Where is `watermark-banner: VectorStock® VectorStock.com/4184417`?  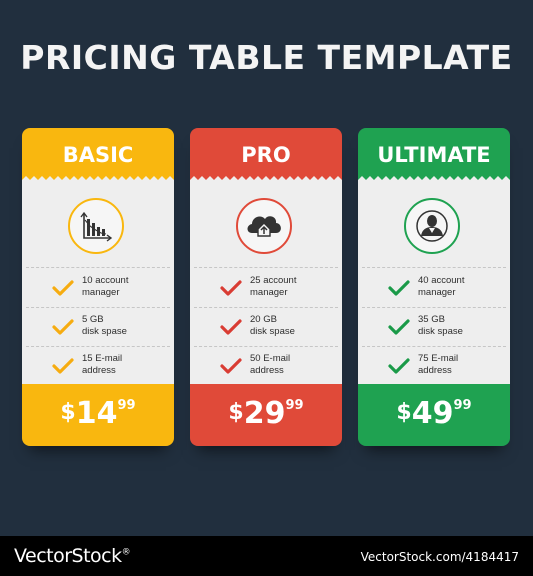 watermark-banner: VectorStock® VectorStock.com/4184417 is located at coordinates (266, 556).